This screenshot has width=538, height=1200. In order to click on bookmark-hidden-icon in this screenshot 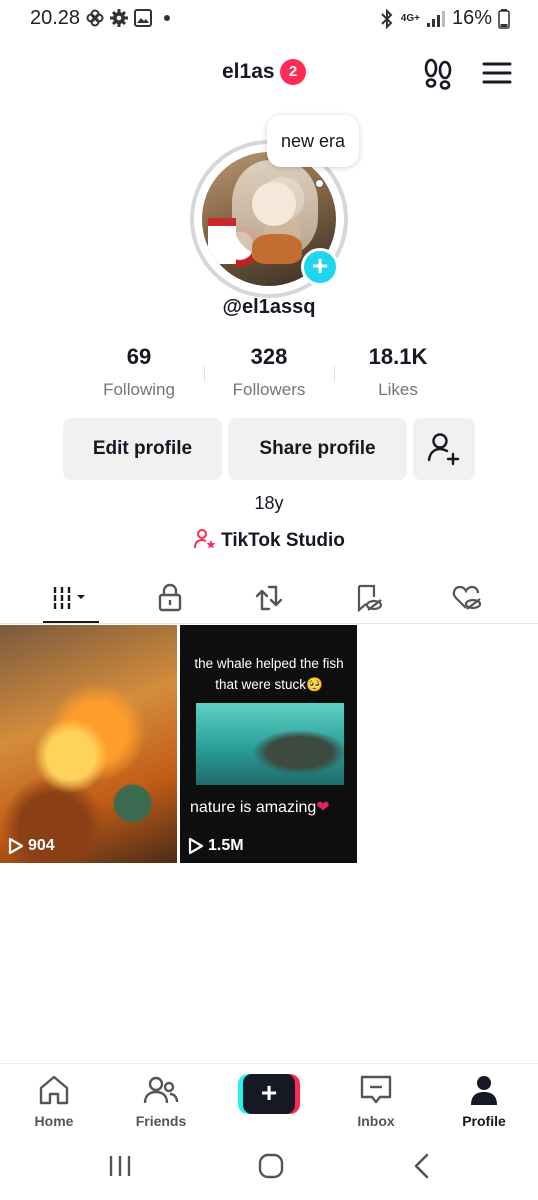, I will do `click(370, 598)`.